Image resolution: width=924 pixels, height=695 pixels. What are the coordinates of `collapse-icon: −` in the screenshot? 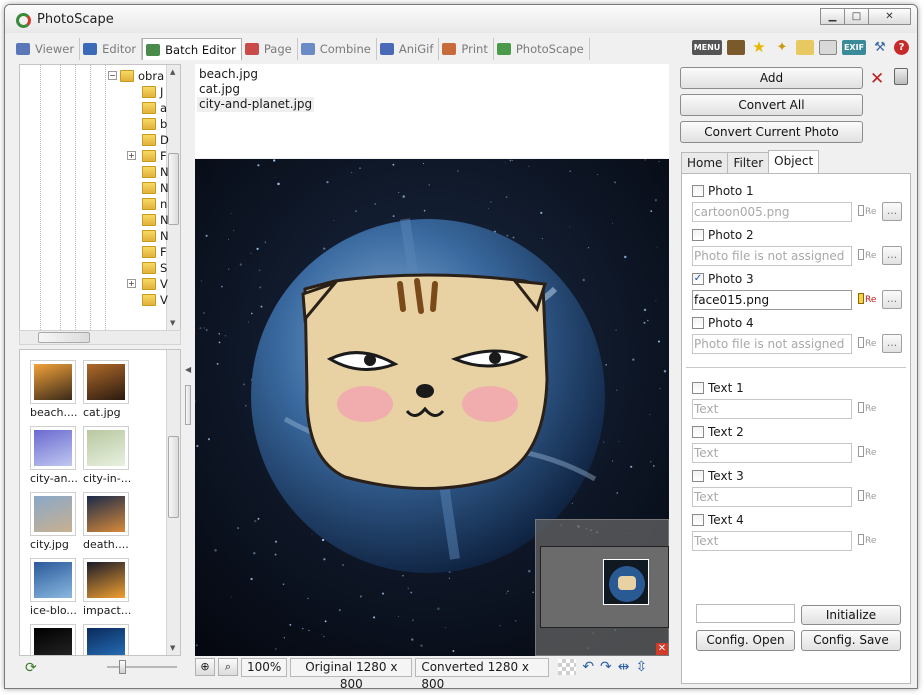 It's located at (112, 75).